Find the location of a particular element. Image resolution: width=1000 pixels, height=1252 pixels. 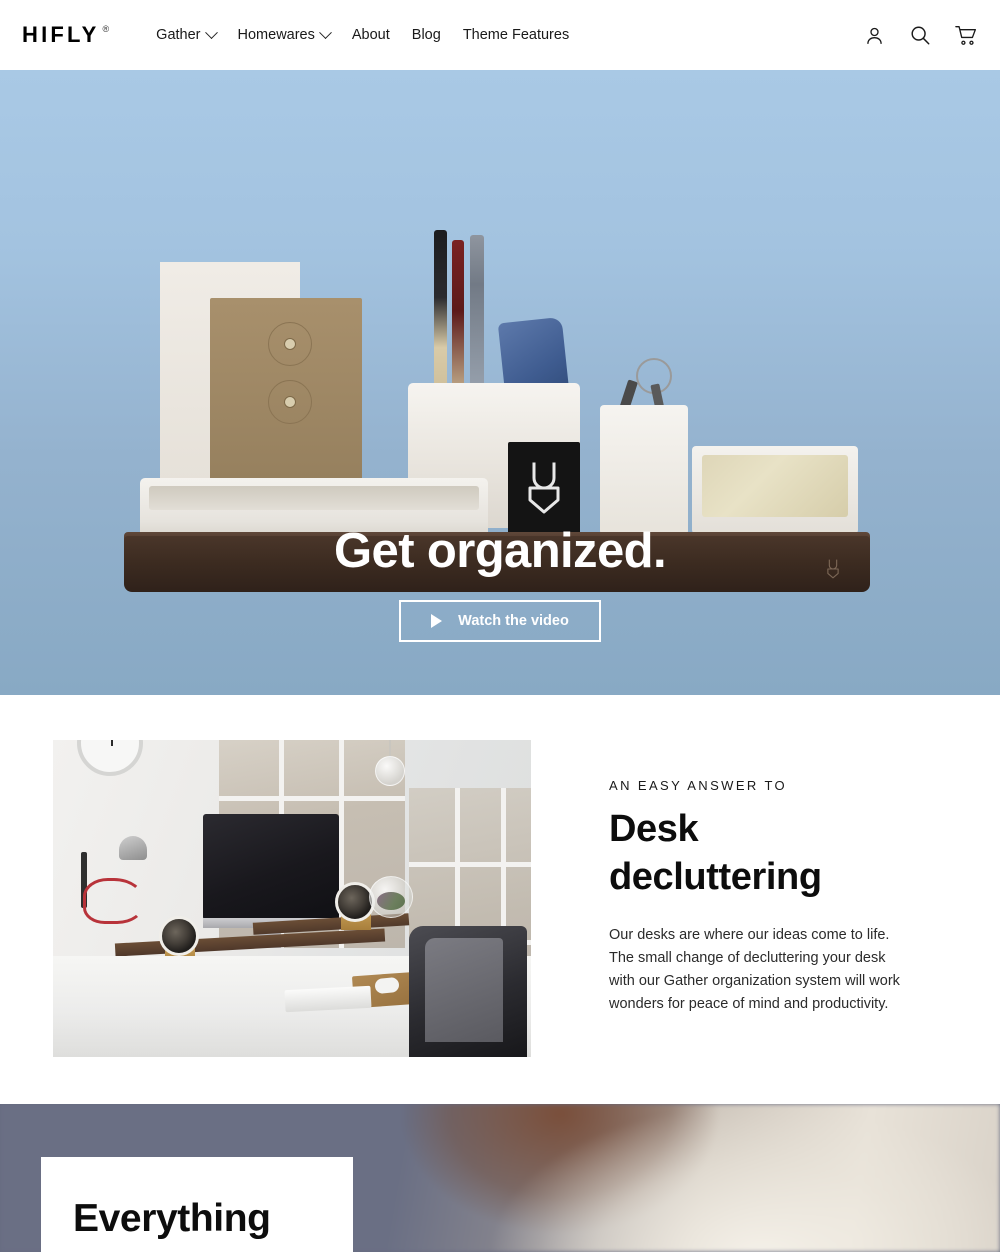

nav-label: Gather is located at coordinates (178, 35).